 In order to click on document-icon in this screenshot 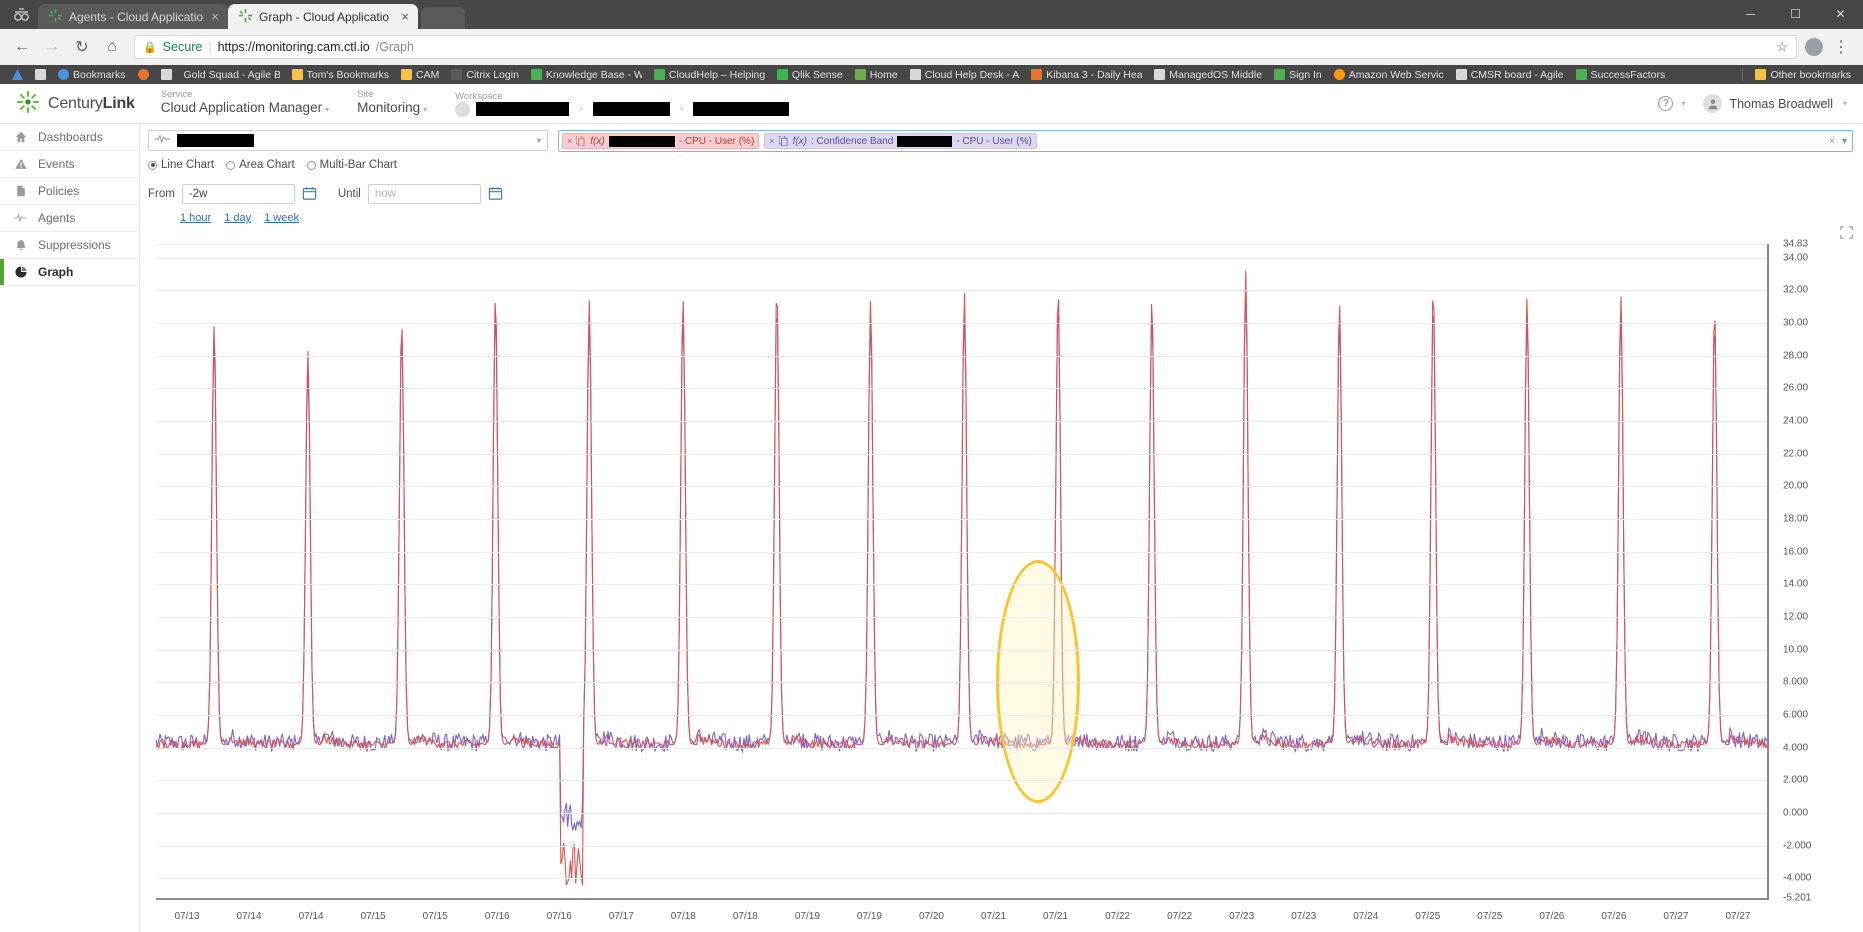, I will do `click(20, 191)`.